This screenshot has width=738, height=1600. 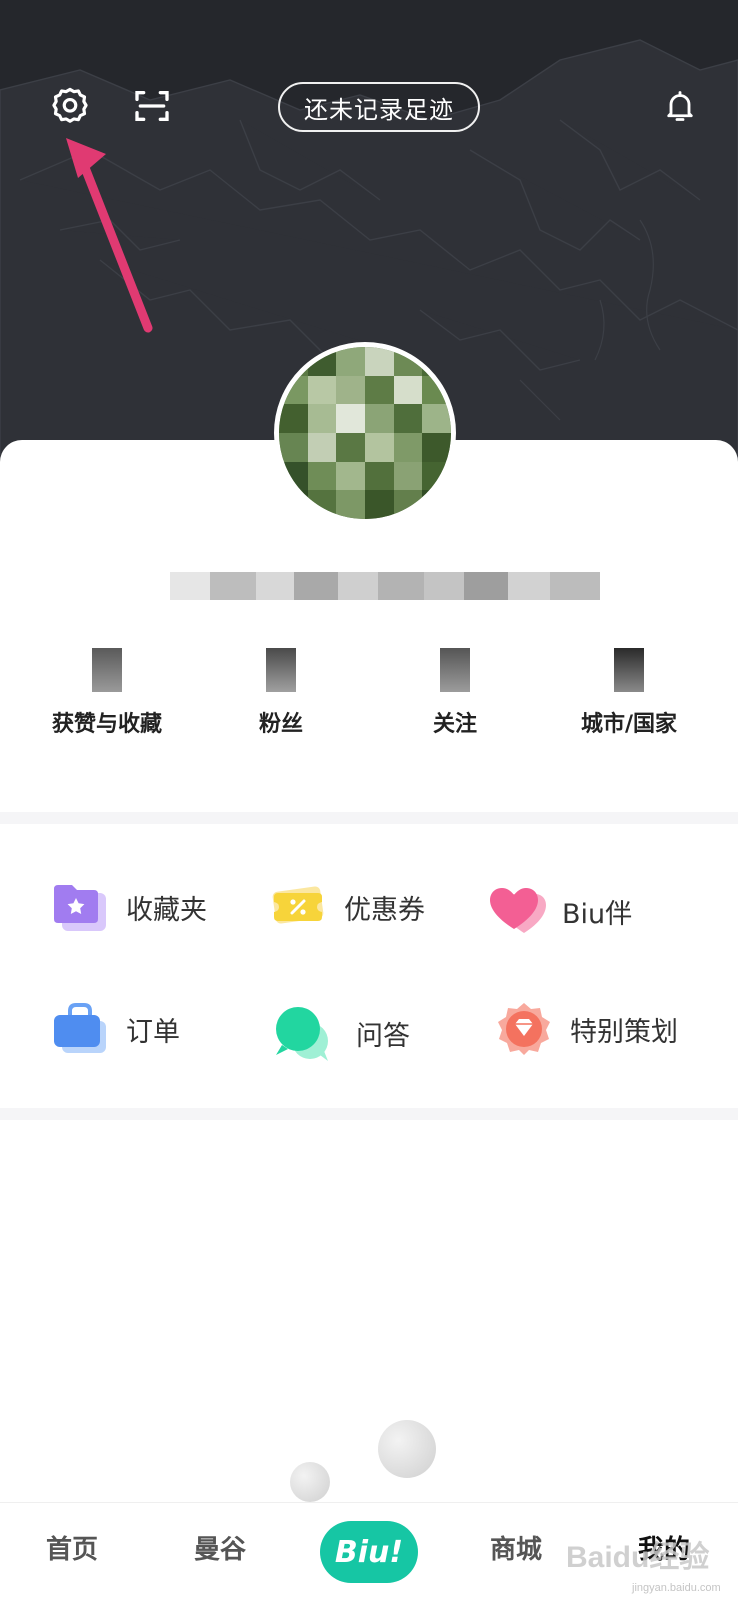 What do you see at coordinates (524, 1029) in the screenshot?
I see `diamond-badge-icon` at bounding box center [524, 1029].